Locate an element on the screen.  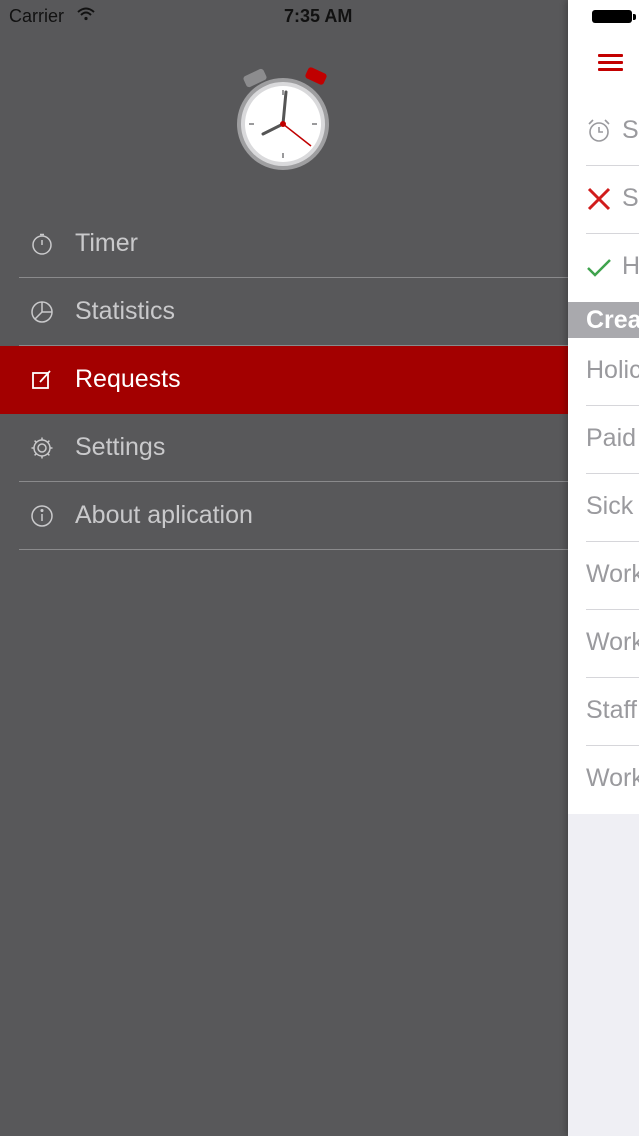
stopwatch-icon is located at coordinates (42, 244).